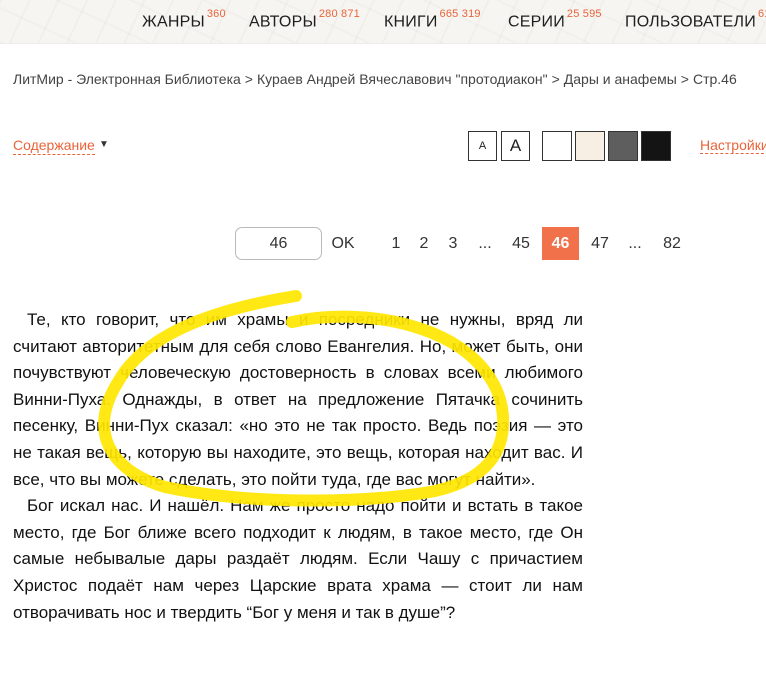  I want to click on page-link: 45, so click(521, 243).